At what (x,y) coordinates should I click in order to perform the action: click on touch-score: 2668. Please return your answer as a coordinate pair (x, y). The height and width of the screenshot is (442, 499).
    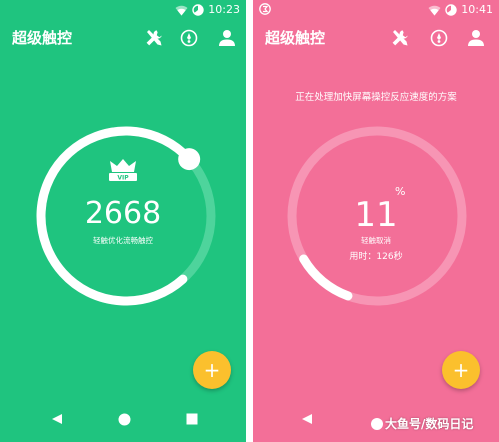
    Looking at the image, I should click on (123, 213).